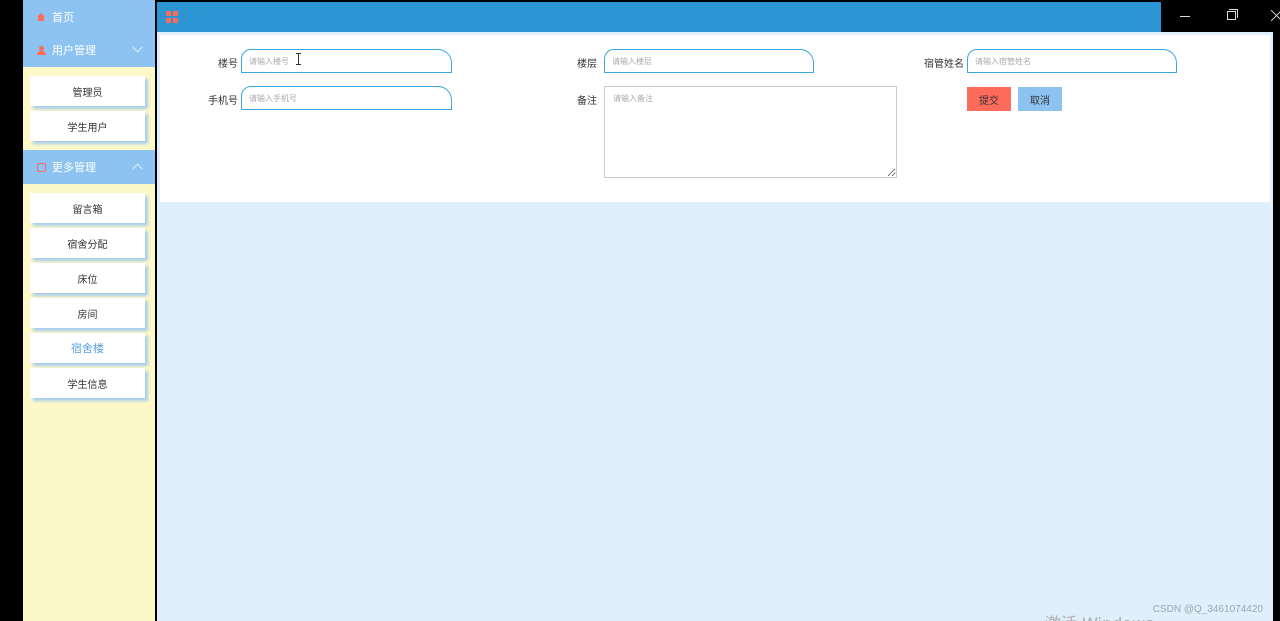  Describe the element at coordinates (87, 383) in the screenshot. I see `sidebar-item-student-info: 学生信息` at that location.